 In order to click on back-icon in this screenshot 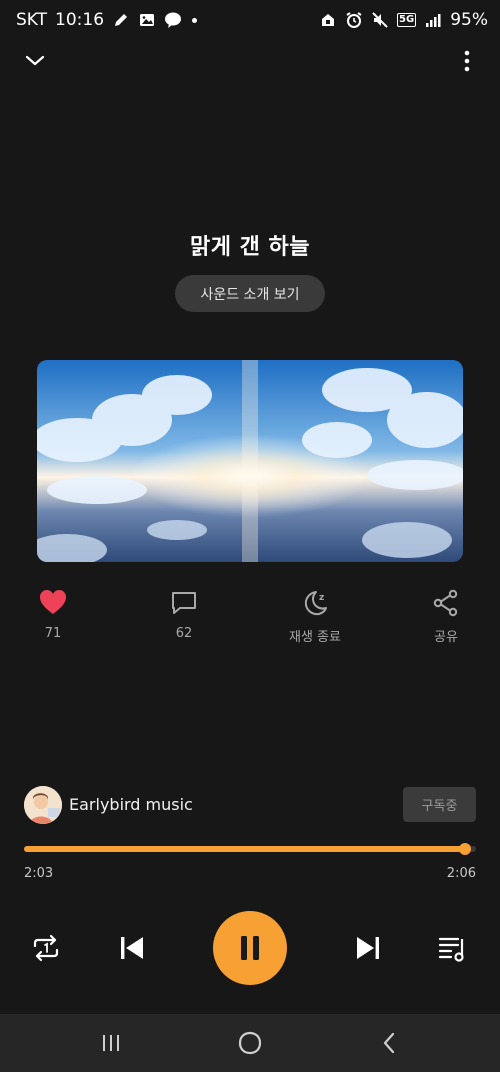, I will do `click(389, 1043)`.